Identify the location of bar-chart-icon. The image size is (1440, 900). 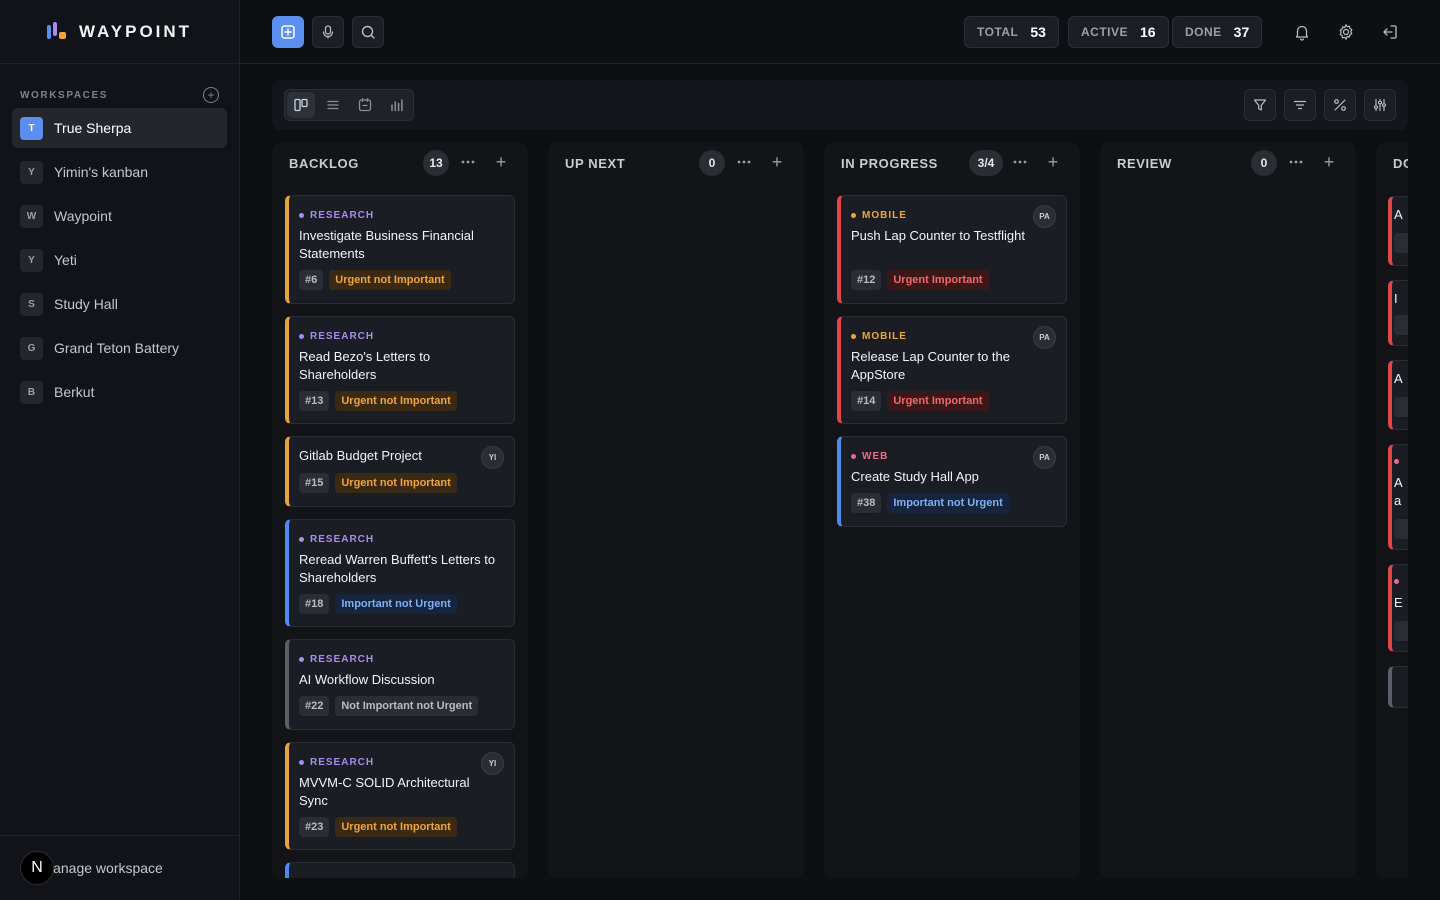
(397, 105).